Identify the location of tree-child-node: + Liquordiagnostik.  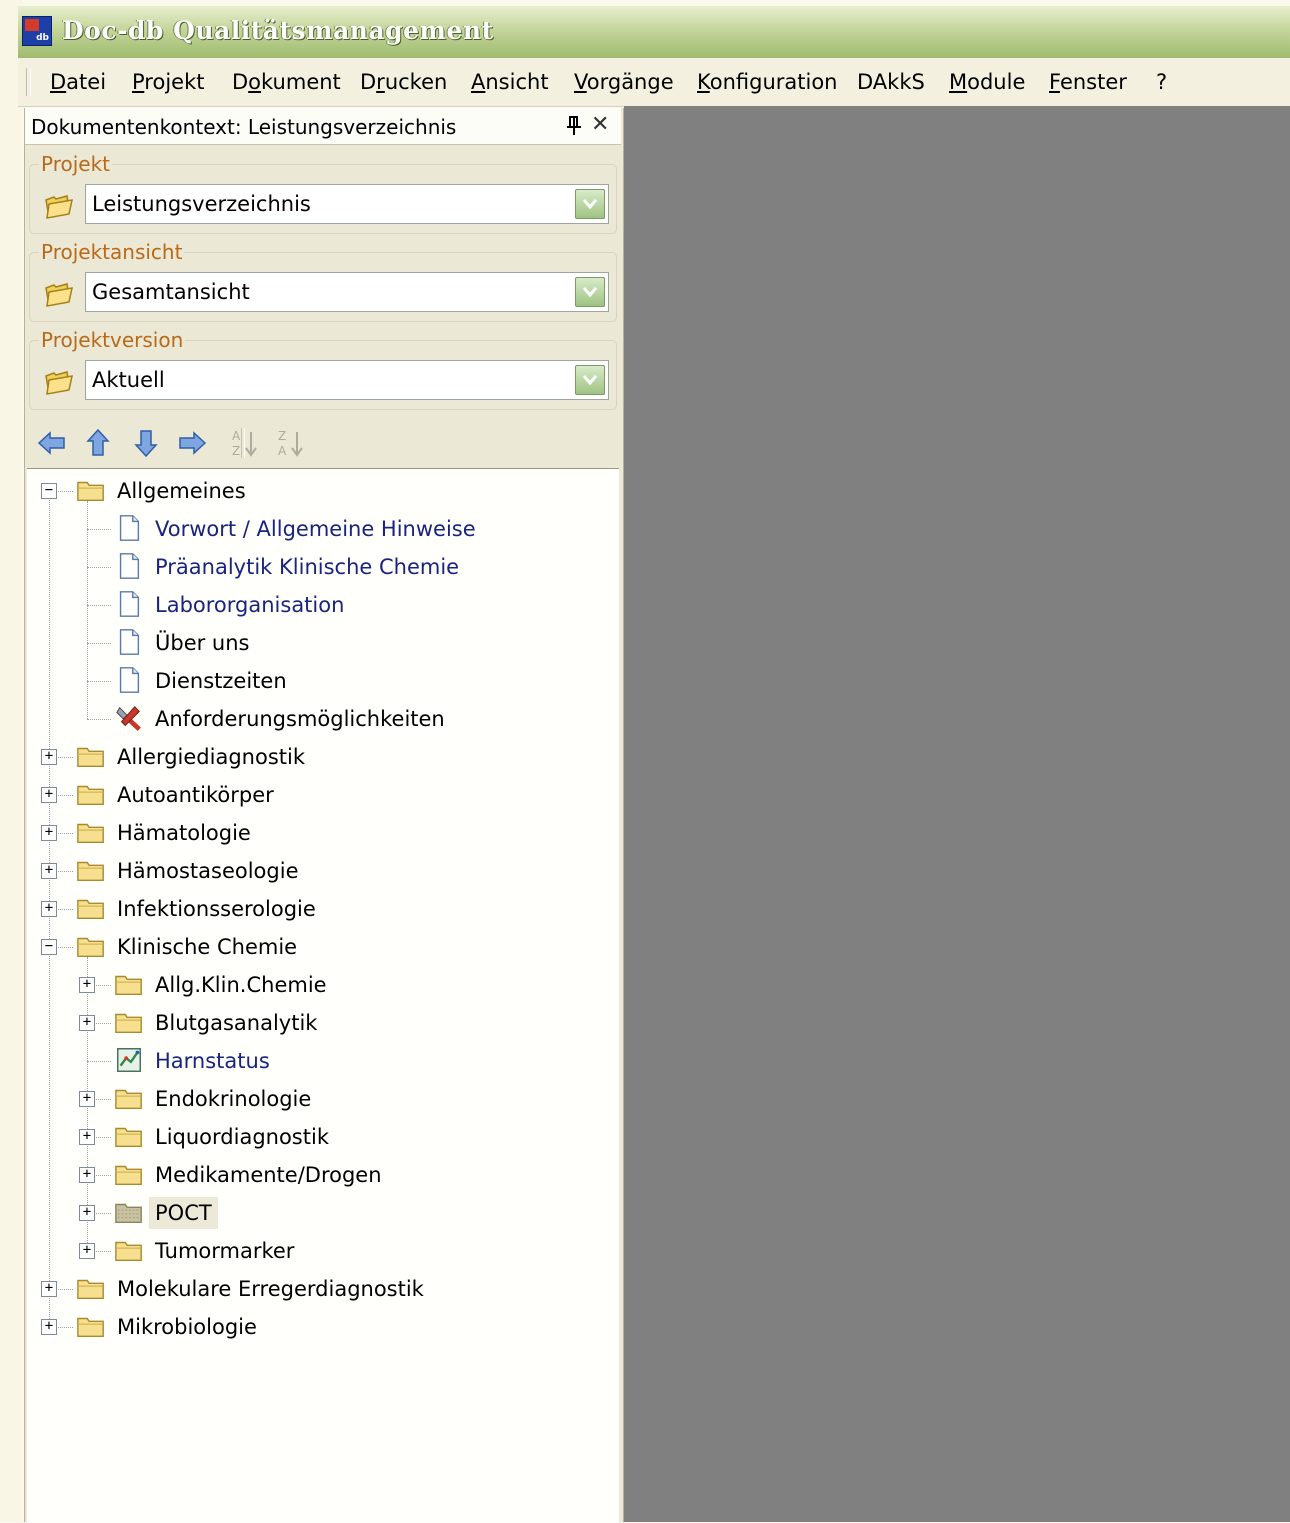
(322, 1137).